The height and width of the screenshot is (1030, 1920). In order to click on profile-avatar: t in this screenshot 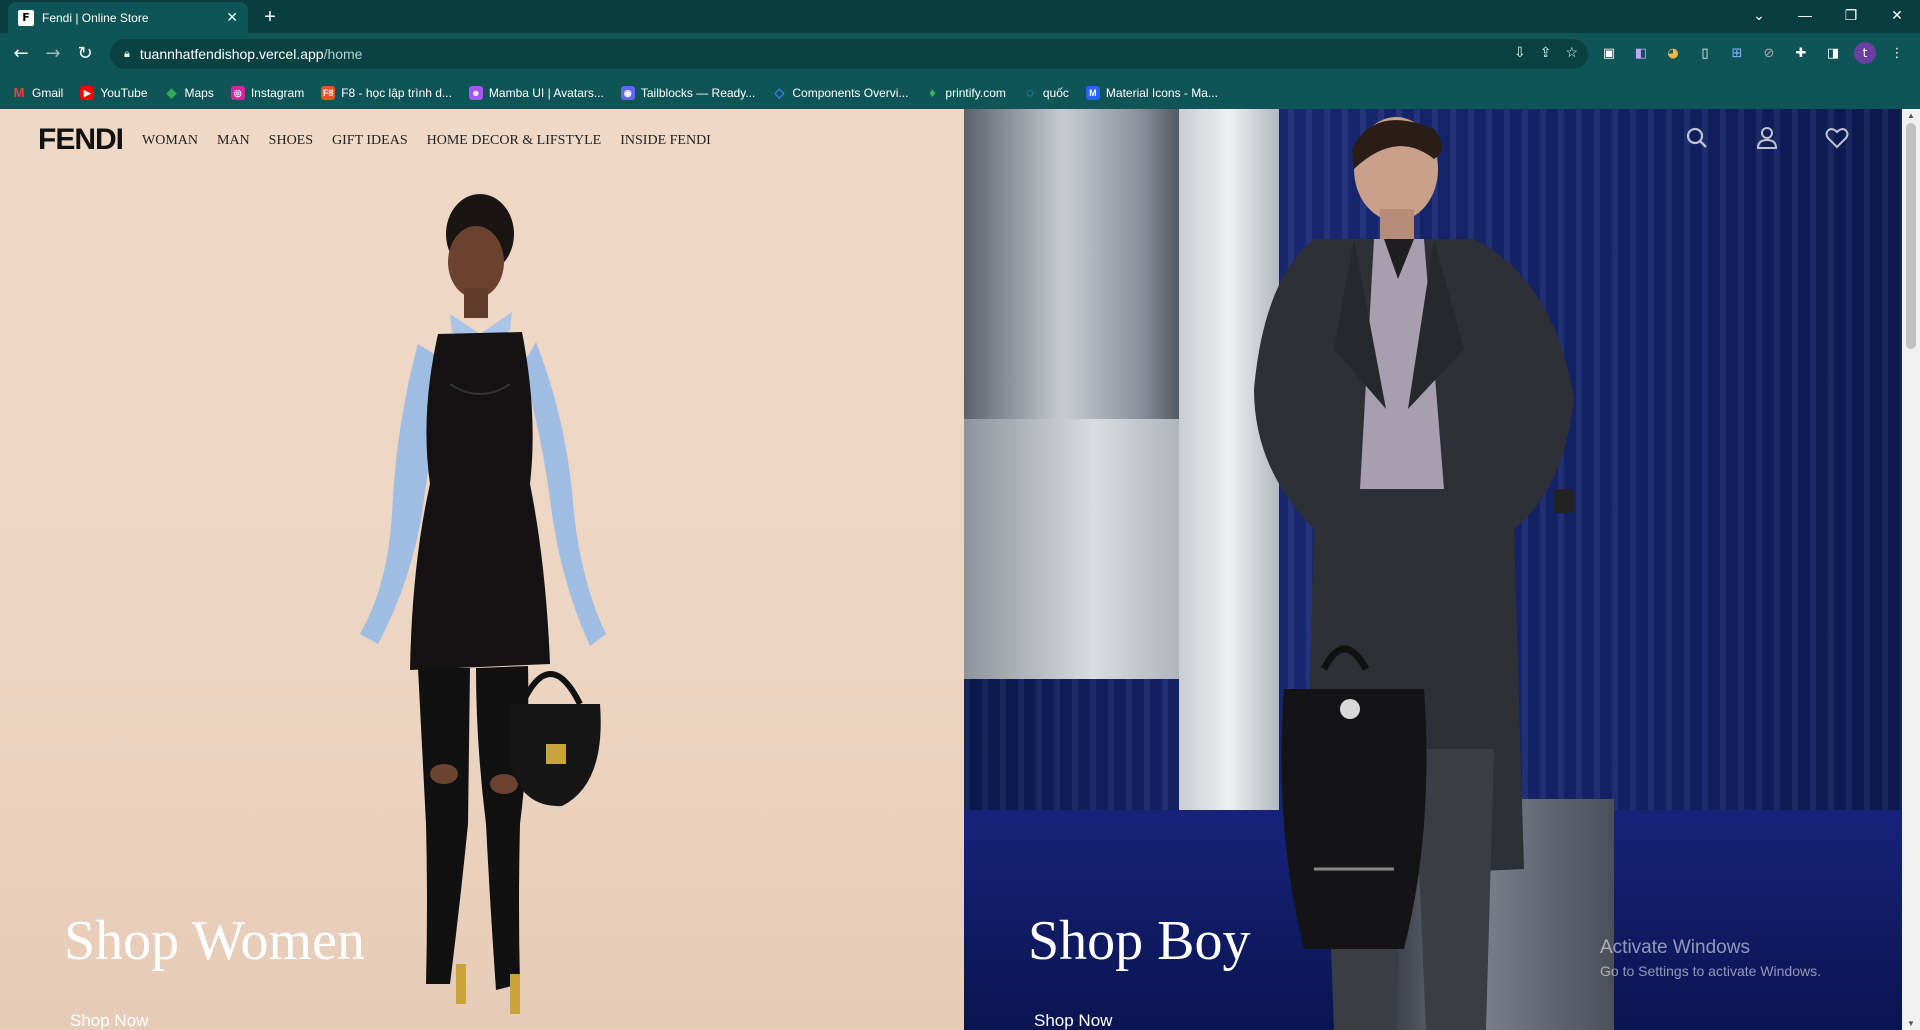, I will do `click(1865, 53)`.